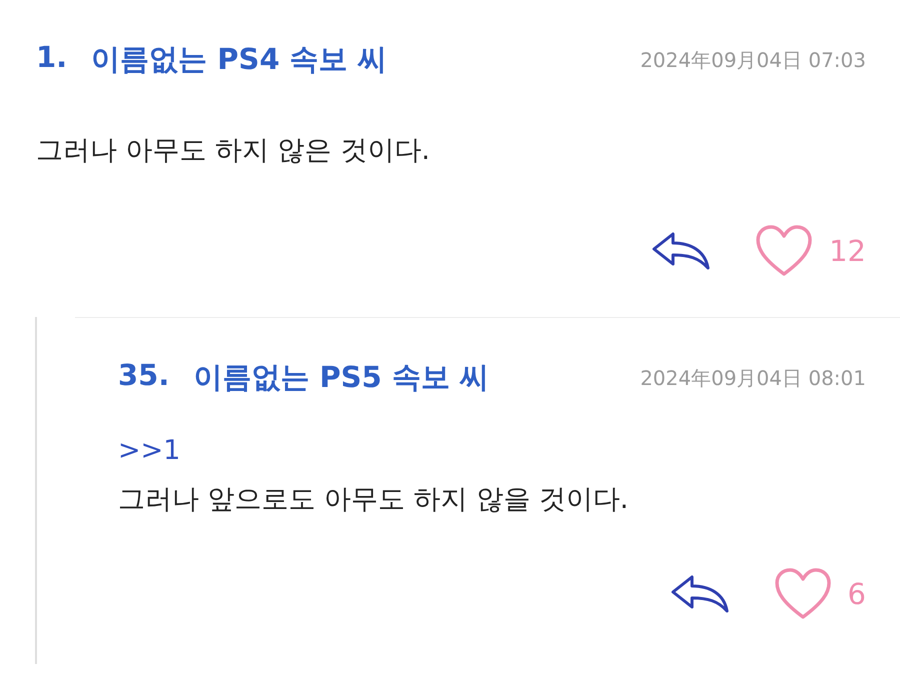  What do you see at coordinates (52, 58) in the screenshot?
I see `comment-number: 1.` at bounding box center [52, 58].